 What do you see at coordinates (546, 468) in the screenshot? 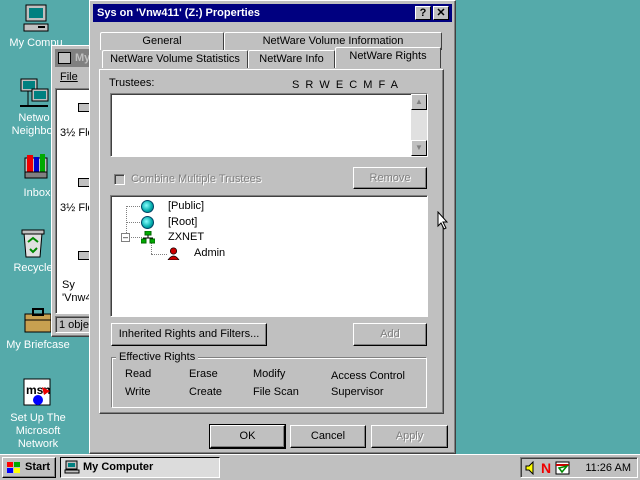
I see `netware-icon: N` at bounding box center [546, 468].